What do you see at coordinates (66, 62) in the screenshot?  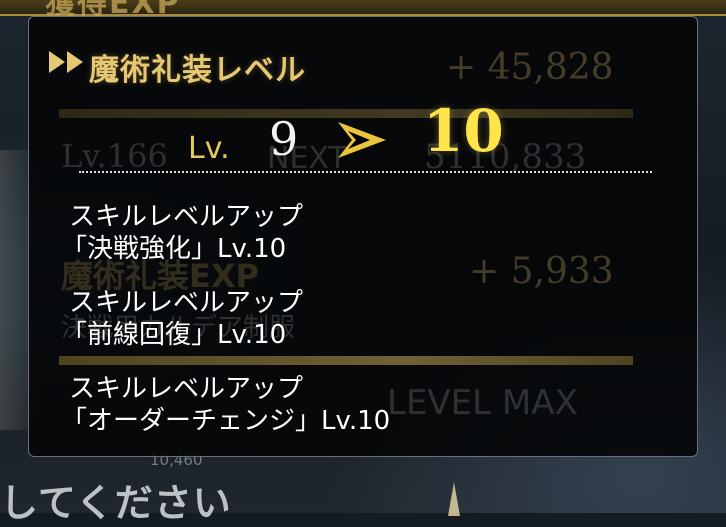 I see `double-arrow-icon` at bounding box center [66, 62].